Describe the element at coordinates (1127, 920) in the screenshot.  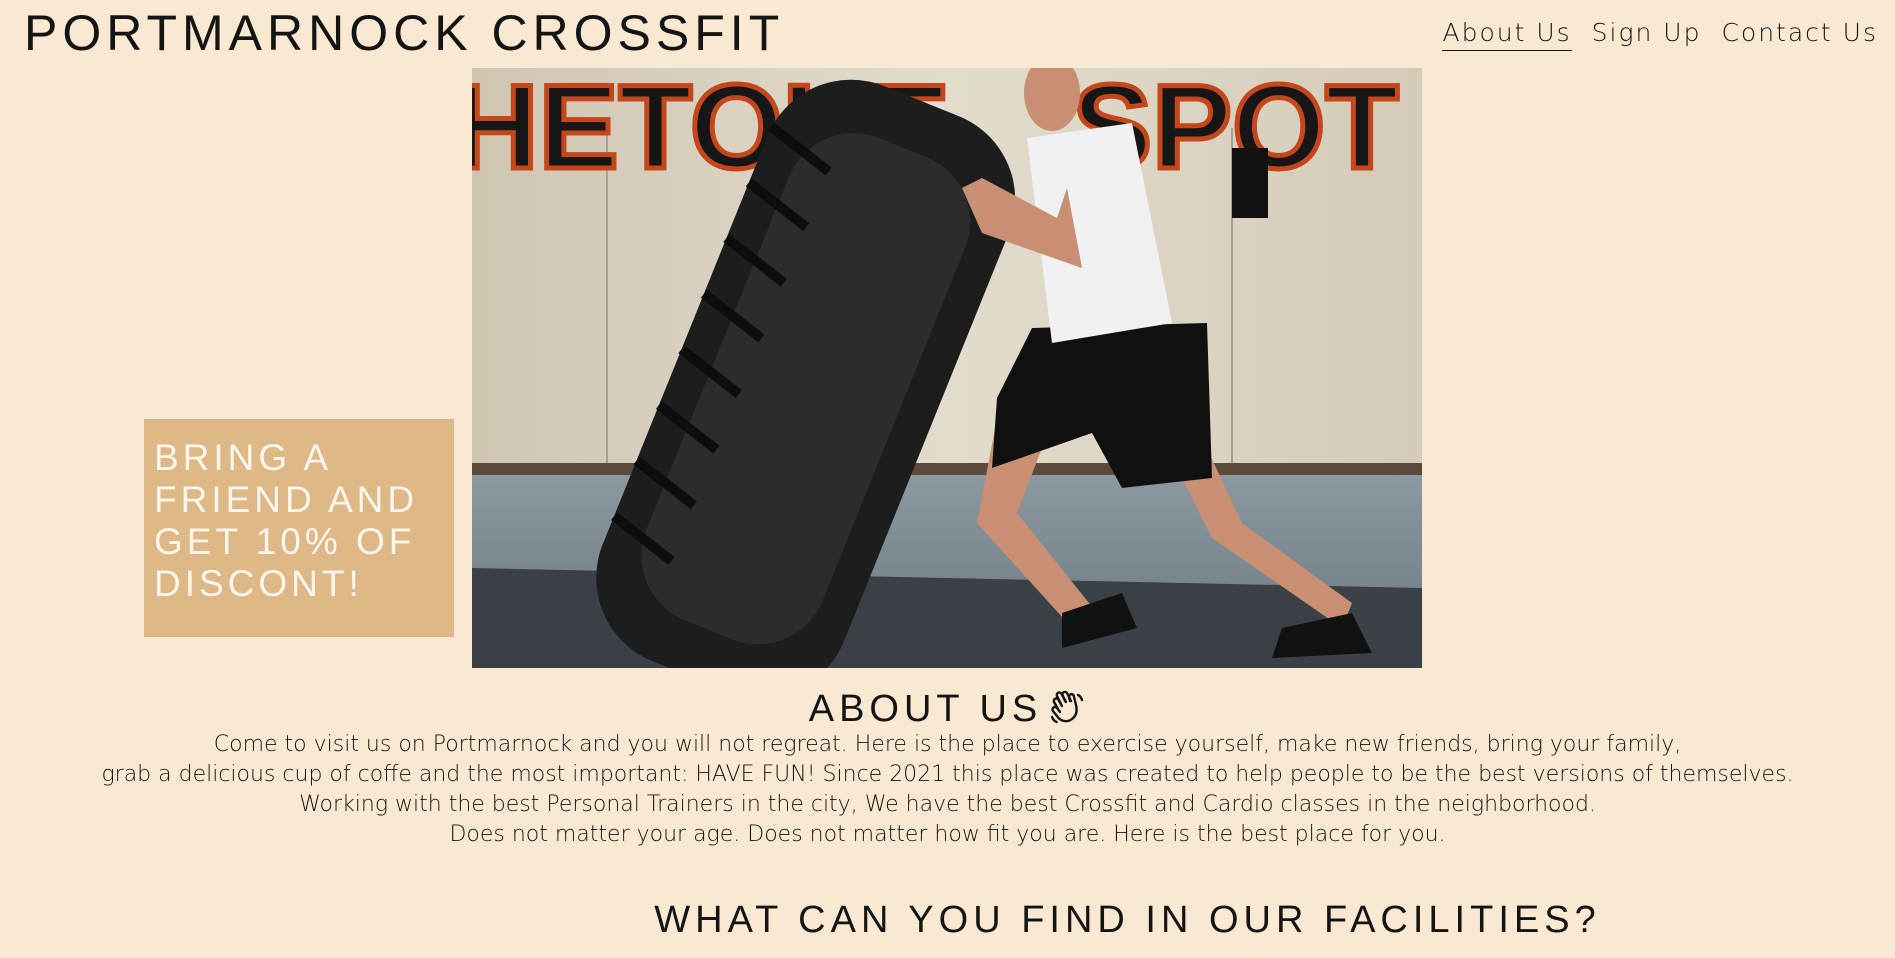
I see `facilities-heading: WHAT CAN YOU FIND IN OUR FACILITIES?` at that location.